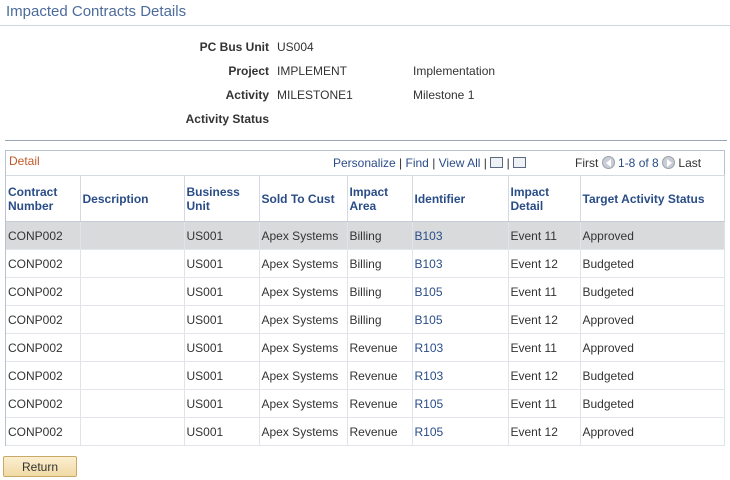  Describe the element at coordinates (497, 162) in the screenshot. I see `zoom-icon` at that location.